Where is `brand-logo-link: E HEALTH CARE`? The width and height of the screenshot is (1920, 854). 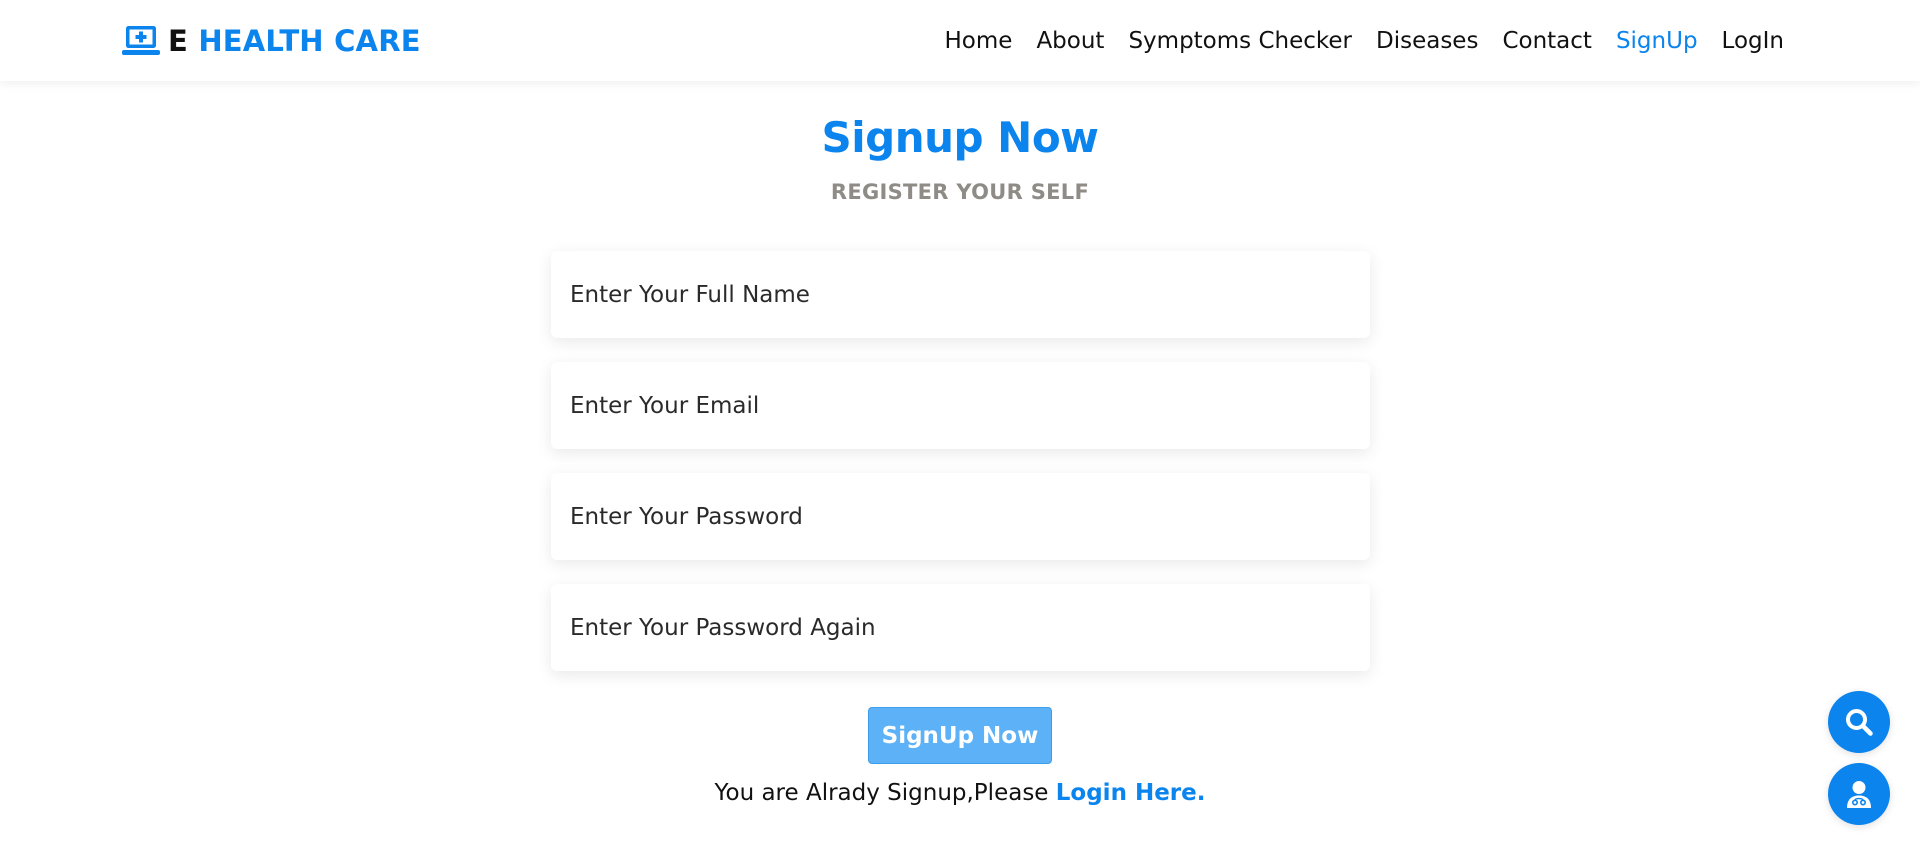 brand-logo-link: E HEALTH CARE is located at coordinates (271, 41).